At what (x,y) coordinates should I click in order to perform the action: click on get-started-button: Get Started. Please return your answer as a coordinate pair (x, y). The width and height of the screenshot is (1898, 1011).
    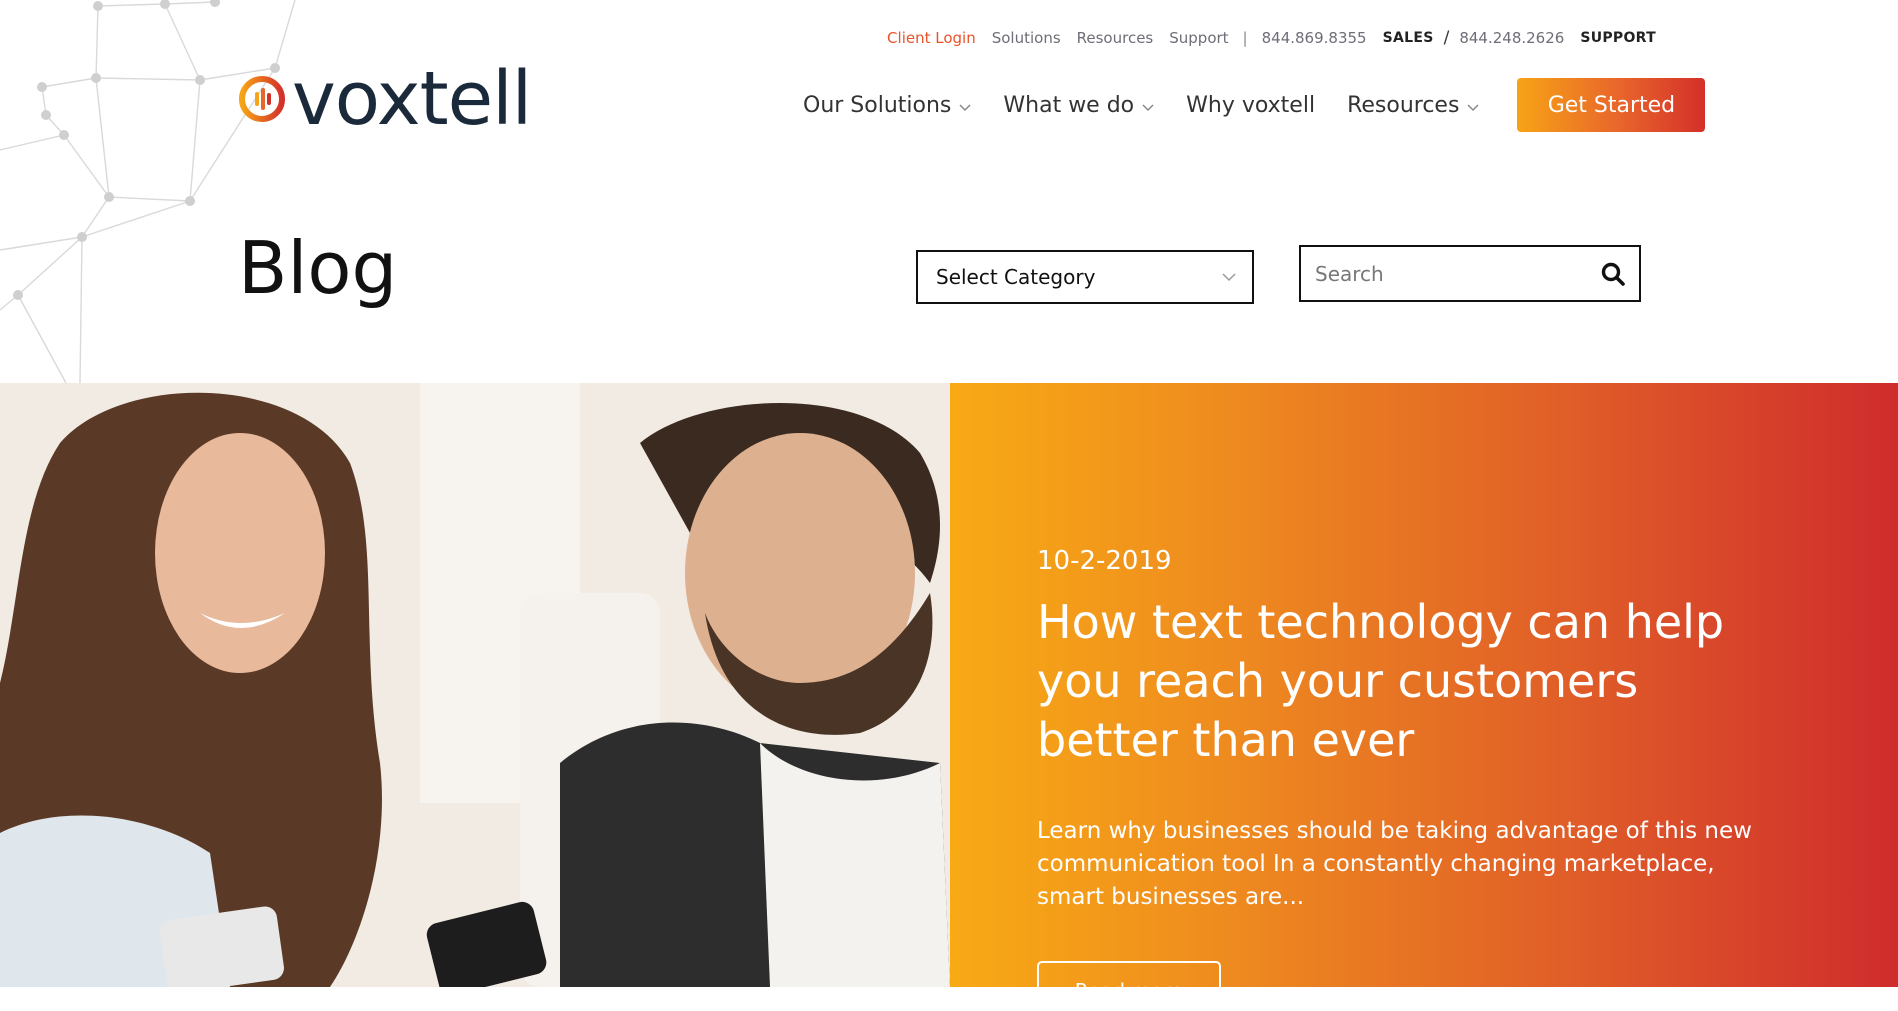
    Looking at the image, I should click on (1611, 105).